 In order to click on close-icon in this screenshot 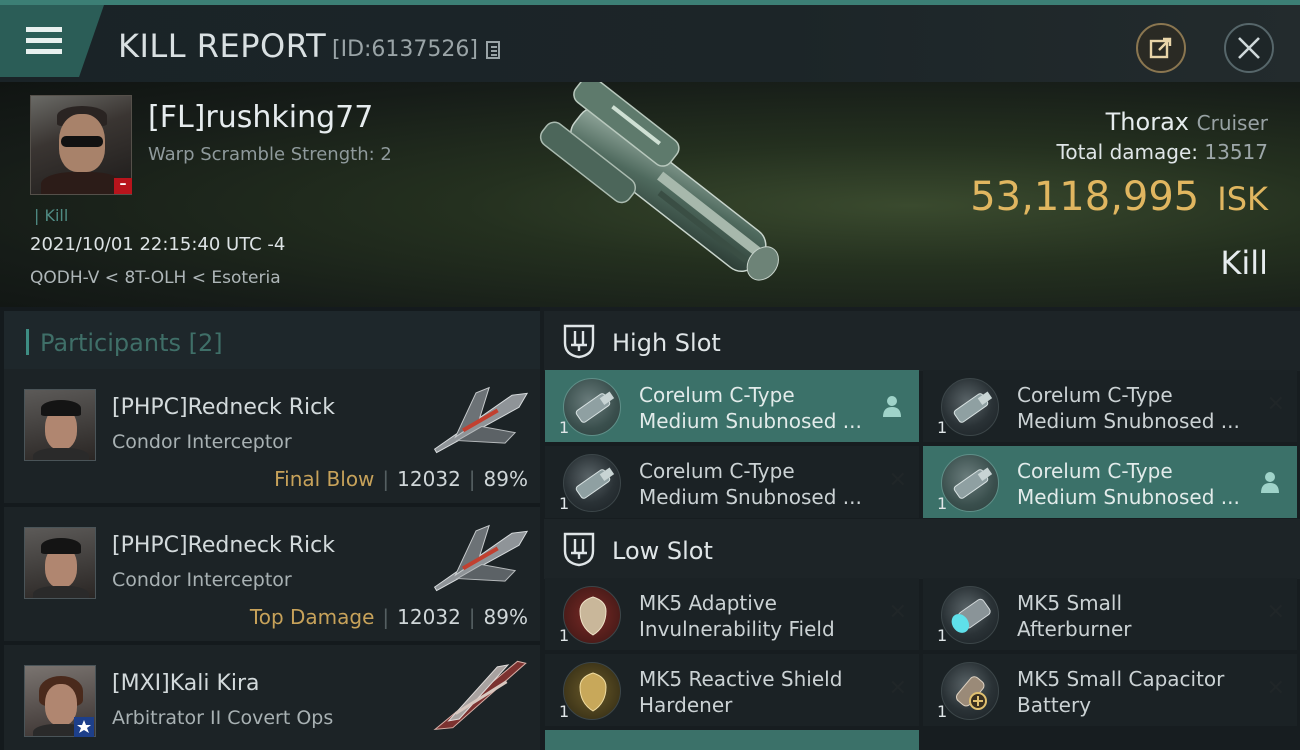, I will do `click(1249, 48)`.